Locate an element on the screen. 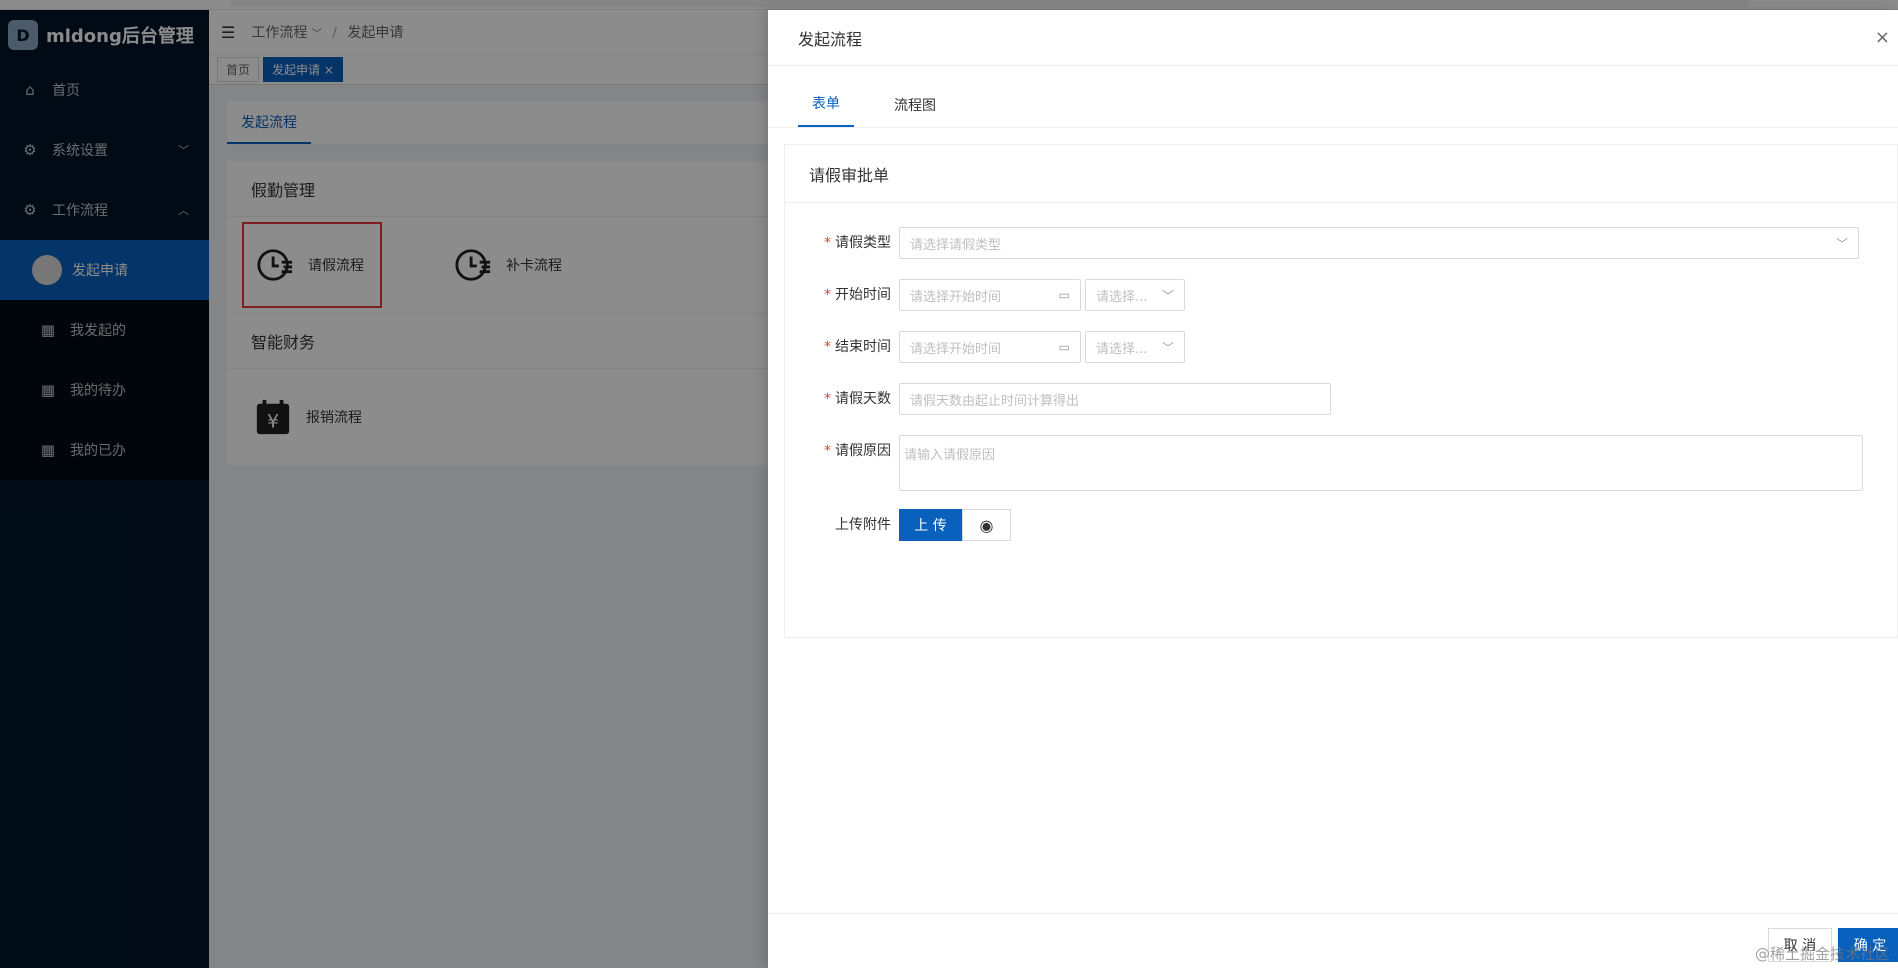 The image size is (1898, 968). field-label: * 开始时间 is located at coordinates (842, 295).